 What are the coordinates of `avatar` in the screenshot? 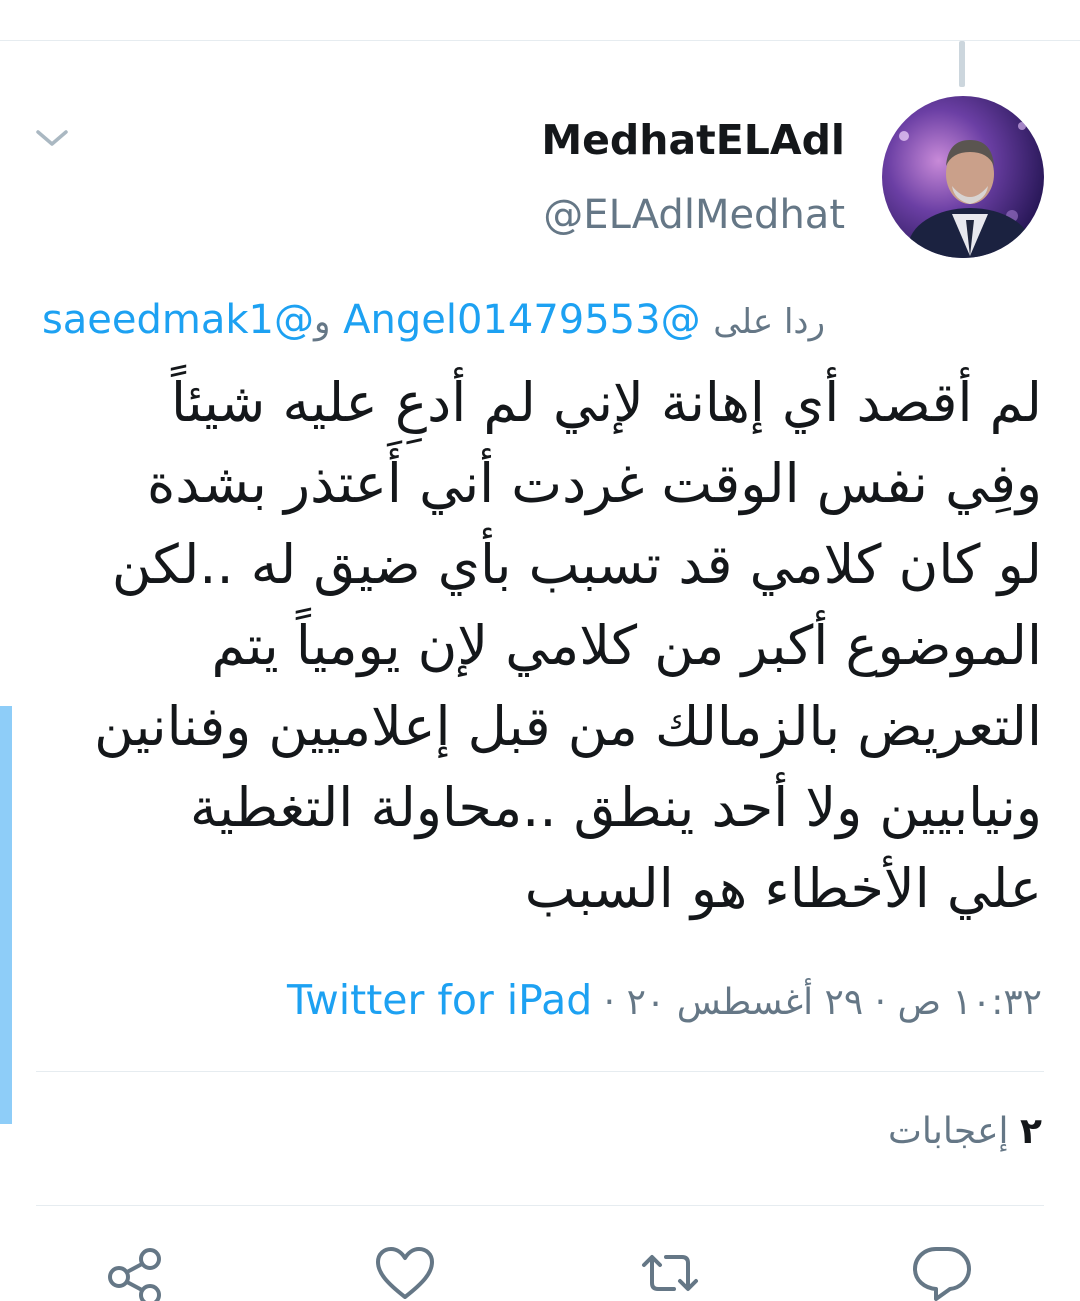 It's located at (963, 177).